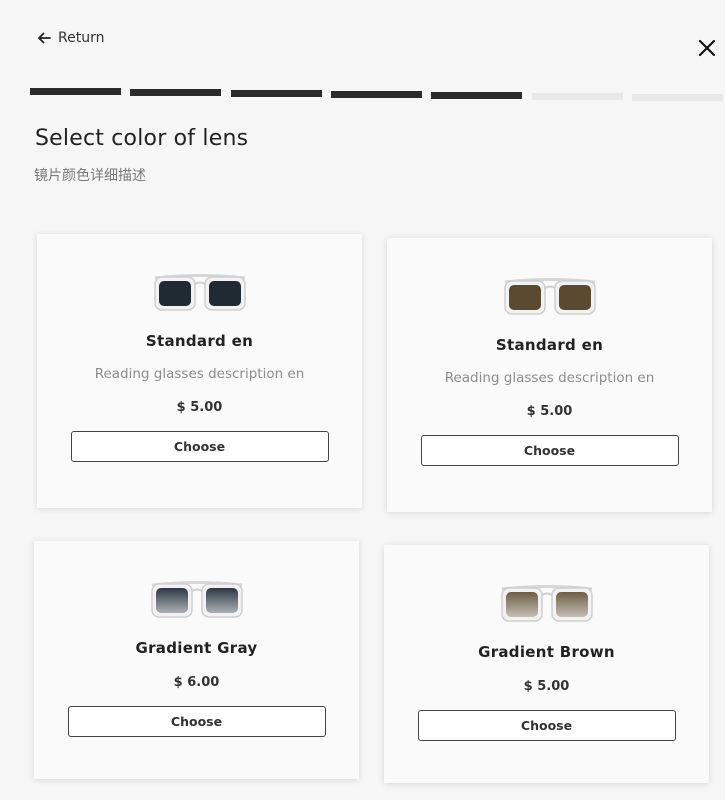 The height and width of the screenshot is (800, 725). I want to click on return-button: Return, so click(70, 38).